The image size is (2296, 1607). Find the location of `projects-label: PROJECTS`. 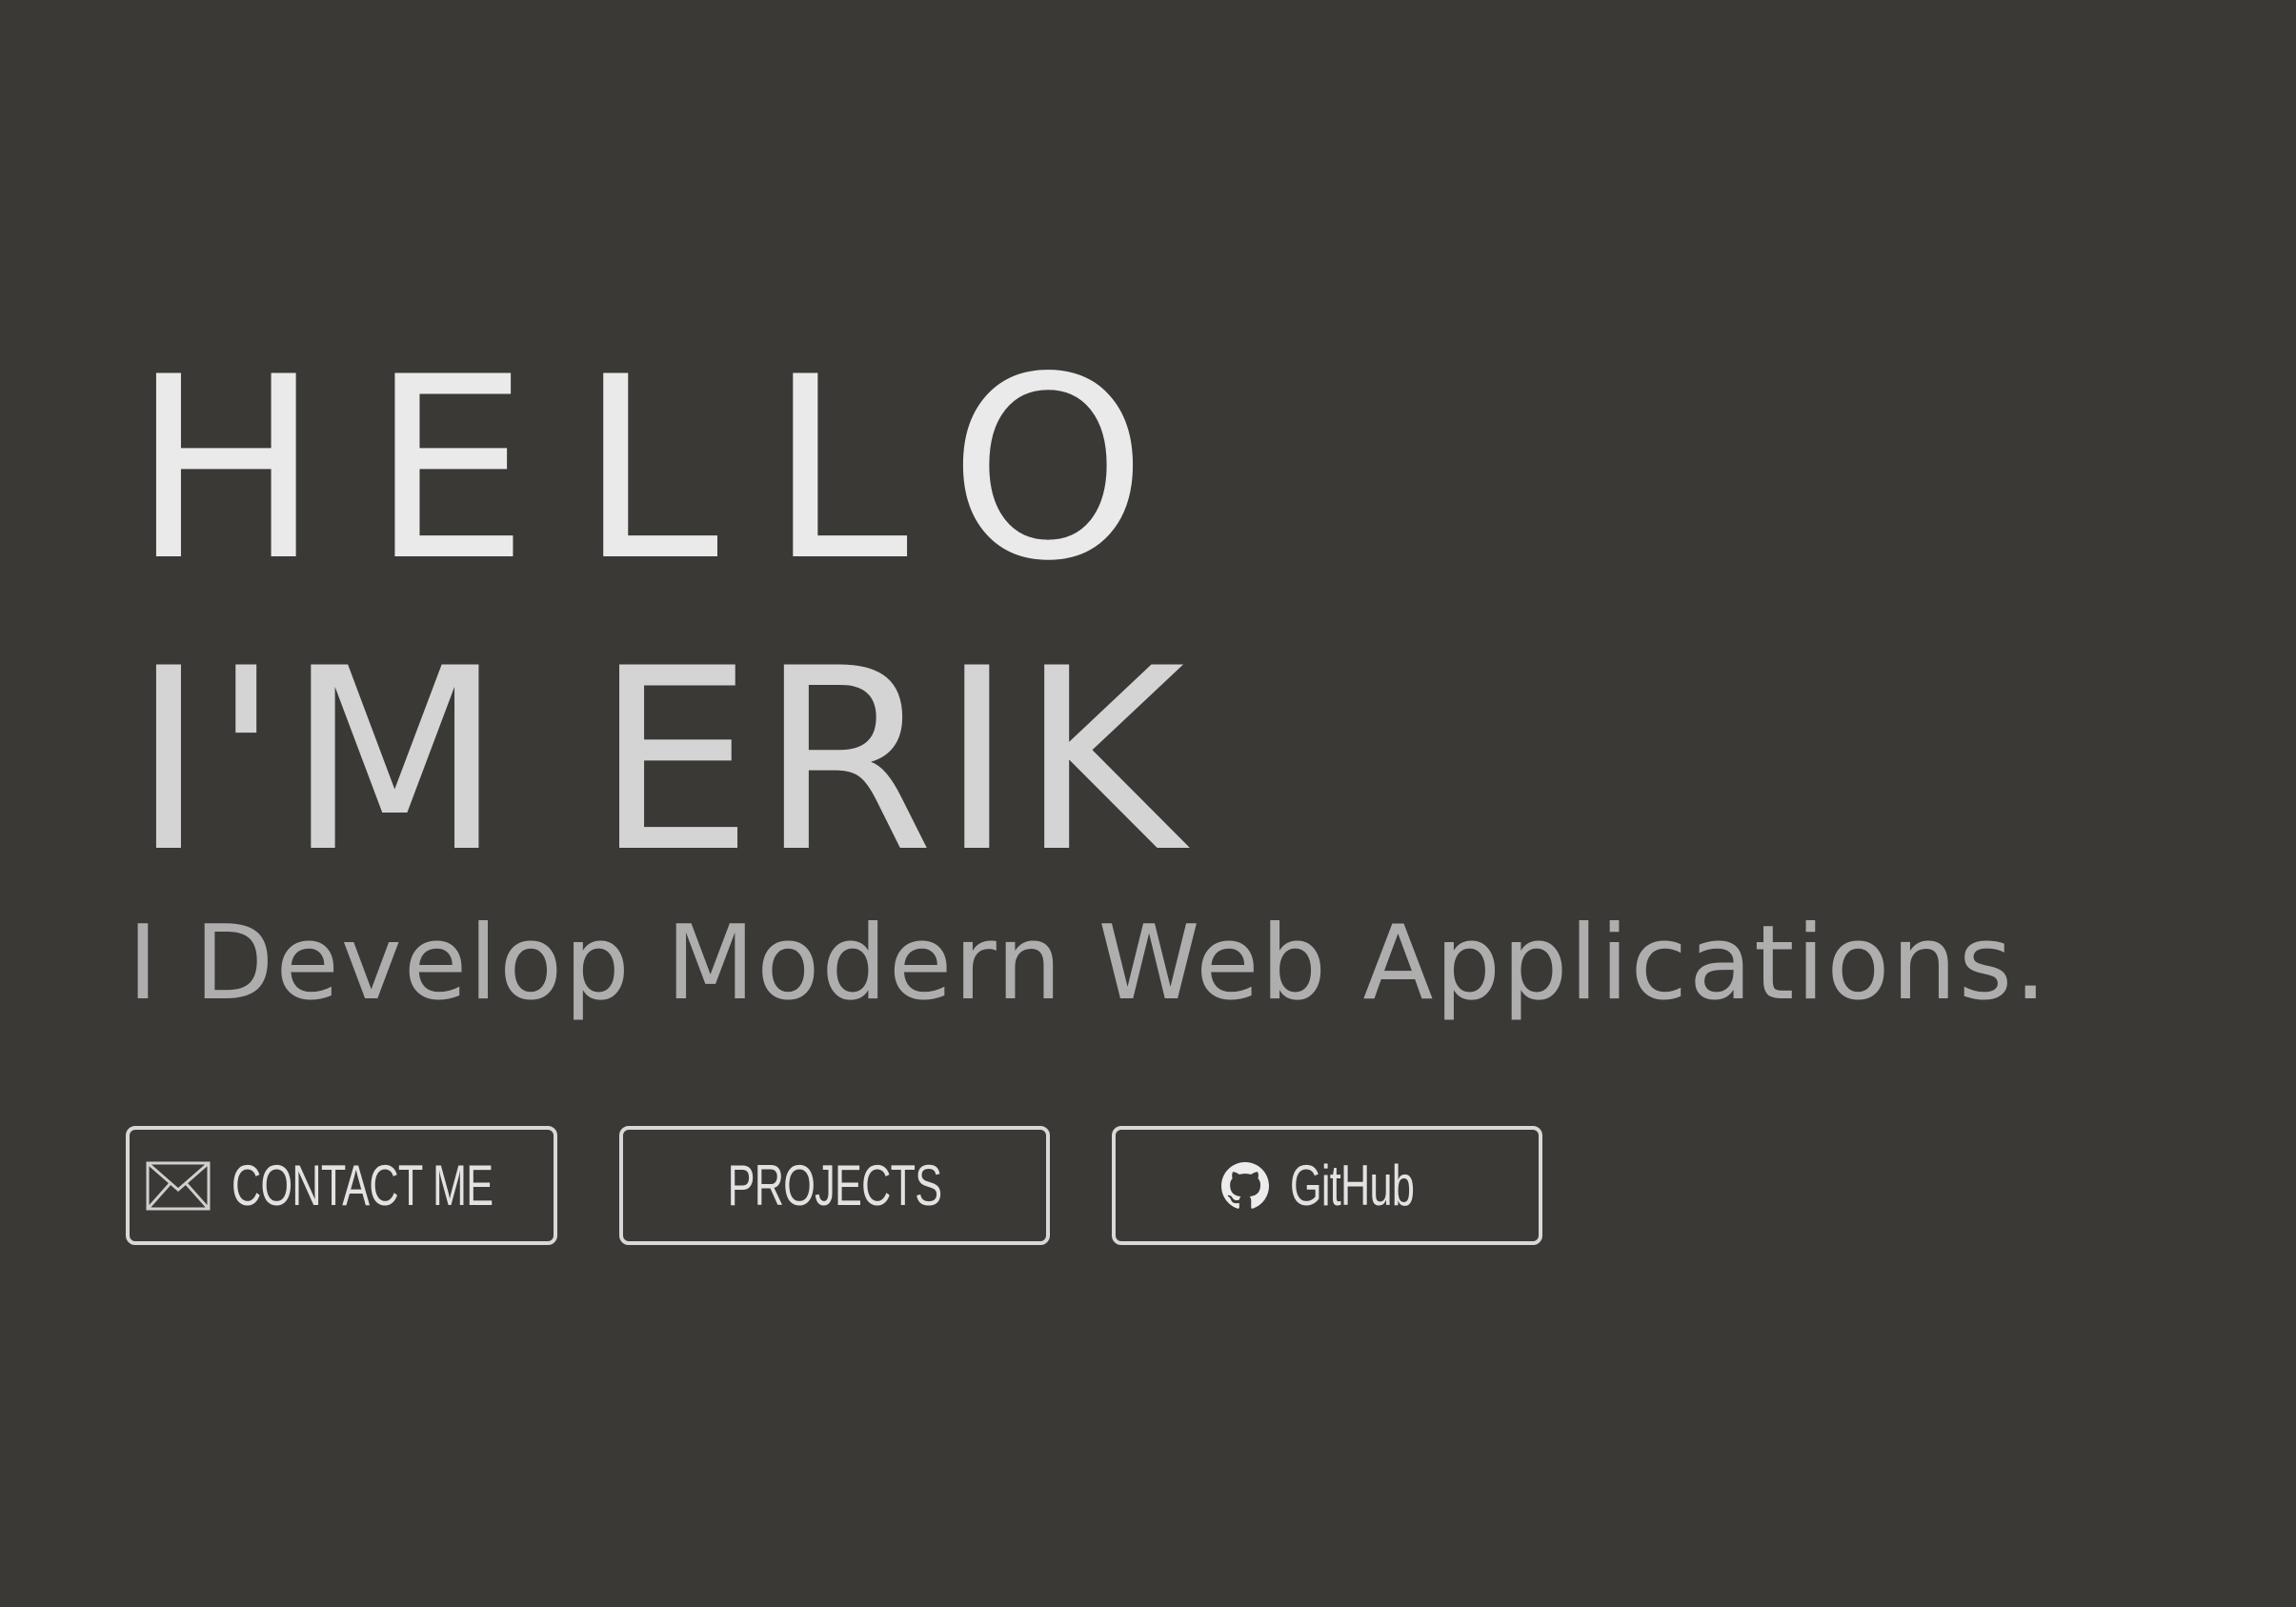

projects-label: PROJECTS is located at coordinates (834, 1185).